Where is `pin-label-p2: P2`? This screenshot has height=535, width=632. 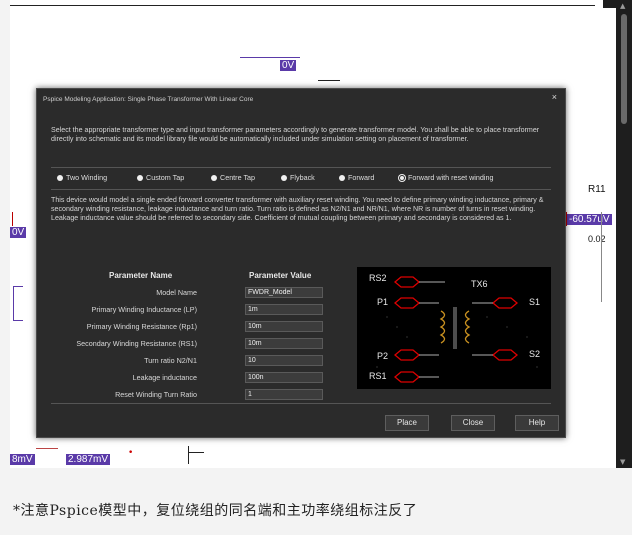
pin-label-p2: P2 is located at coordinates (383, 356).